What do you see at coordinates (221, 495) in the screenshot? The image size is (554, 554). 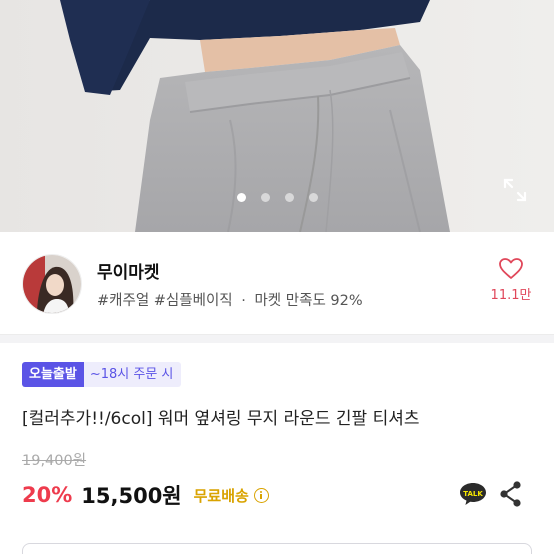 I see `shipping-text: 무료배송` at bounding box center [221, 495].